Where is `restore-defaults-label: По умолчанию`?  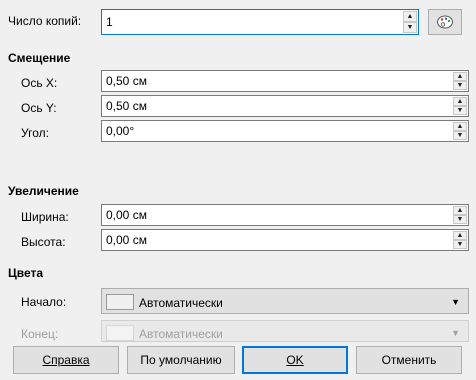
restore-defaults-label: По умолчанию is located at coordinates (181, 360).